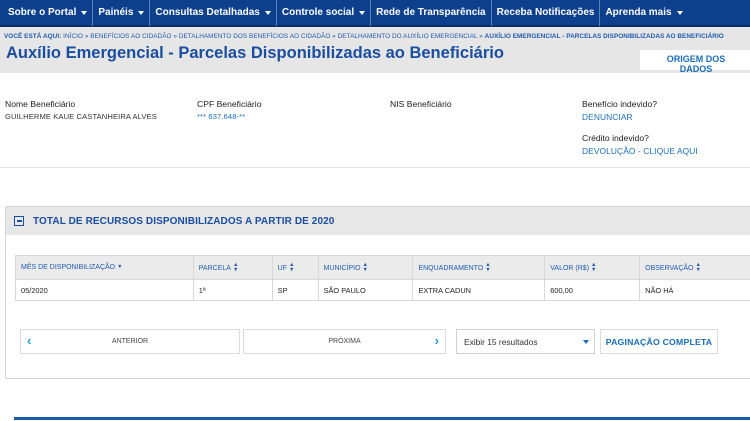  I want to click on nav-consultas-detalhadas: Consultas Detalhadas, so click(213, 13).